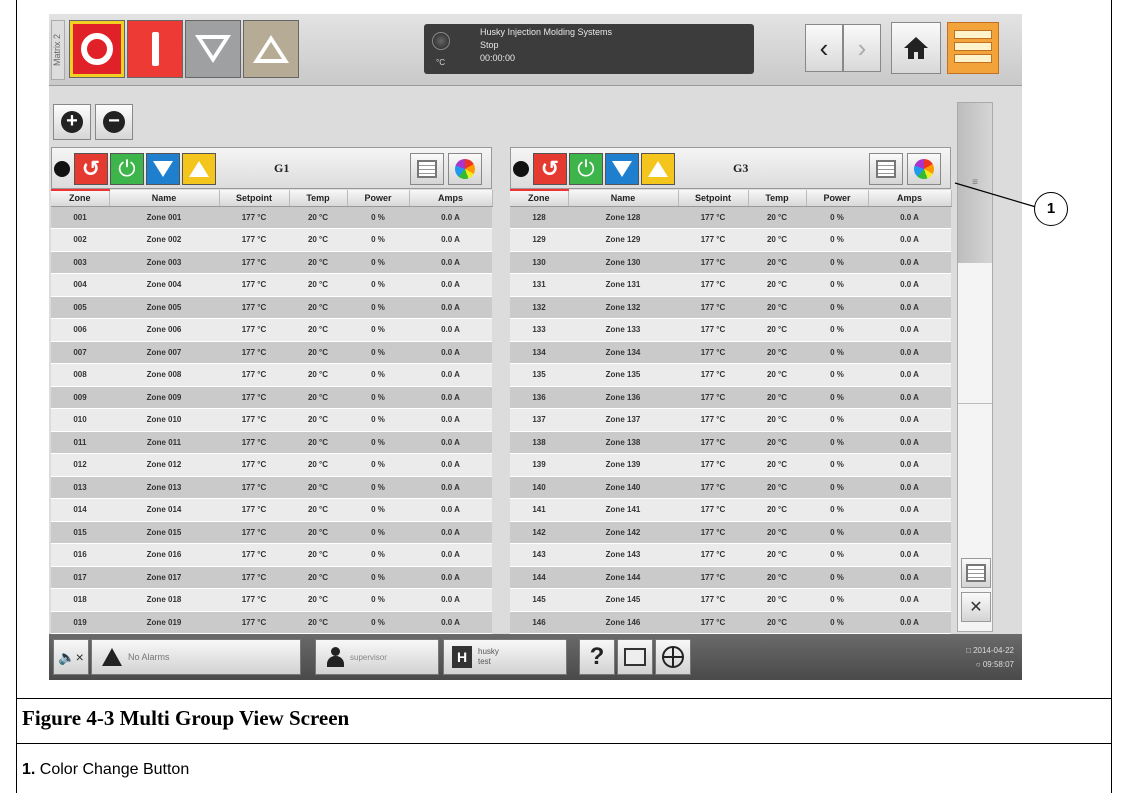 This screenshot has width=1125, height=793. Describe the element at coordinates (271, 375) in the screenshot. I see `table-row: 008 Zone 008 177 °C 20 °C 0 % 0.0 A` at that location.